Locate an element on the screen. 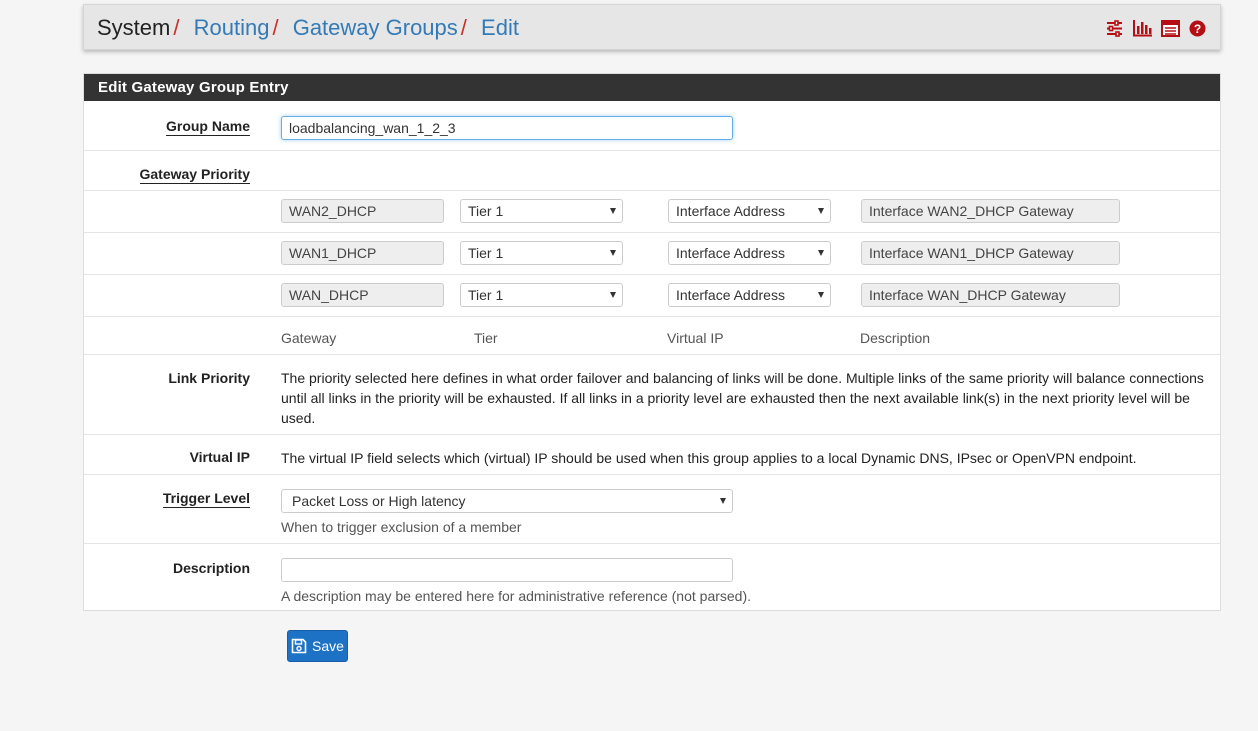  group-name-label: Group Name is located at coordinates (207, 127).